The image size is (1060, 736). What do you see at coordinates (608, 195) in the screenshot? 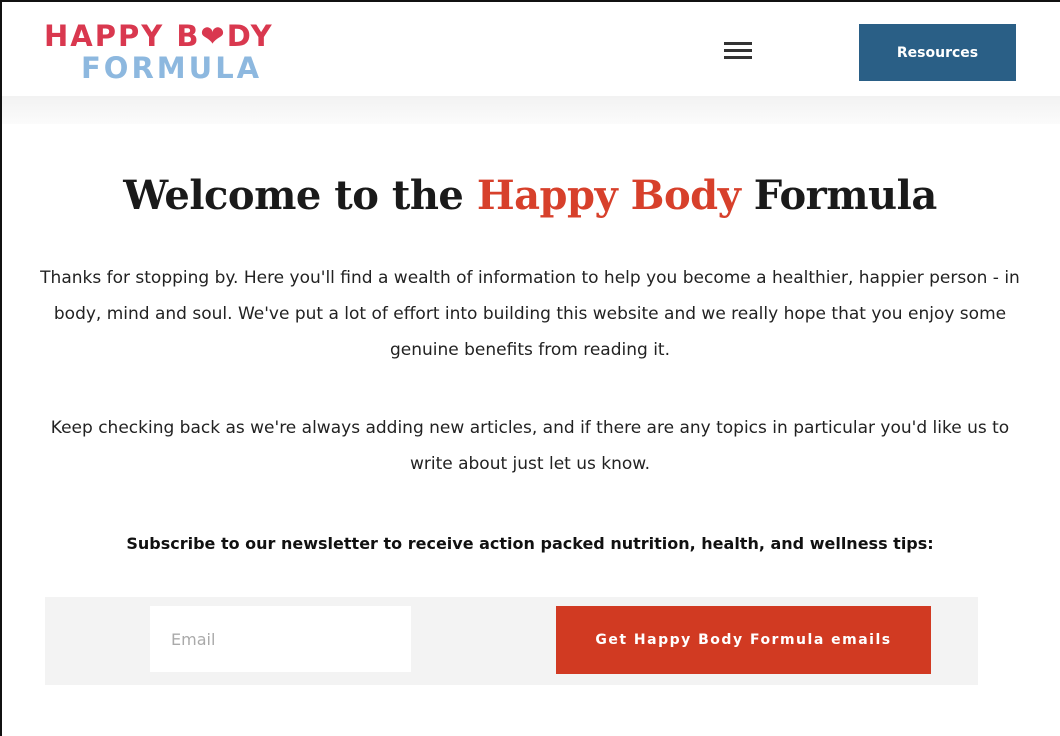
I see `title-accent: Happy Body` at bounding box center [608, 195].